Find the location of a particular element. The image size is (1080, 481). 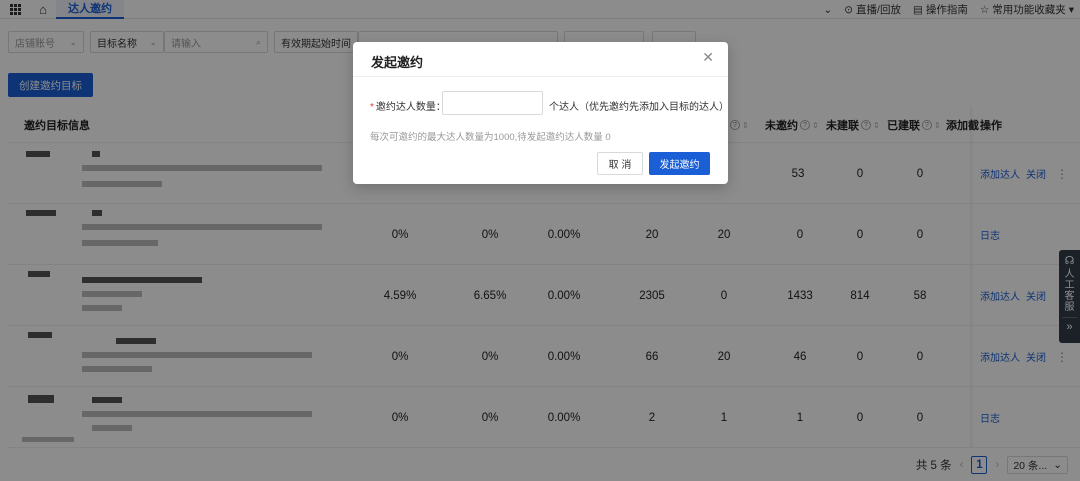

invite-hint: 每次可邀约的最大达人数量为1000,待发起邀约达人数量 0 is located at coordinates (490, 137).